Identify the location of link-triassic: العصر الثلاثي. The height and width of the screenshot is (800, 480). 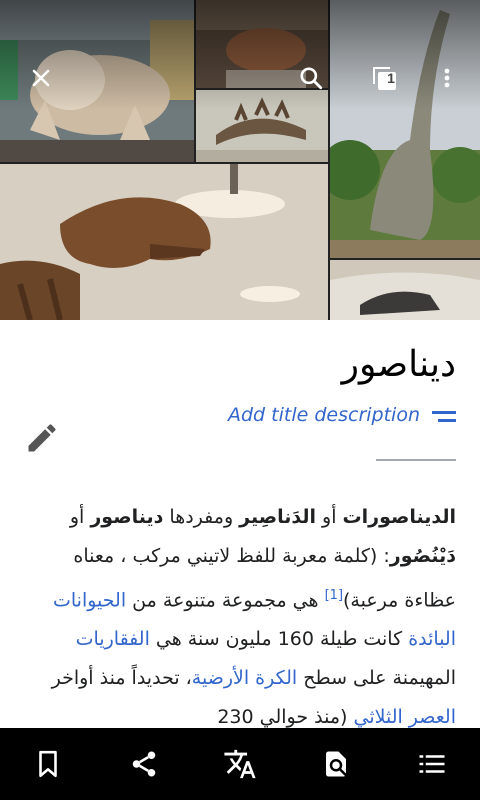
(405, 717).